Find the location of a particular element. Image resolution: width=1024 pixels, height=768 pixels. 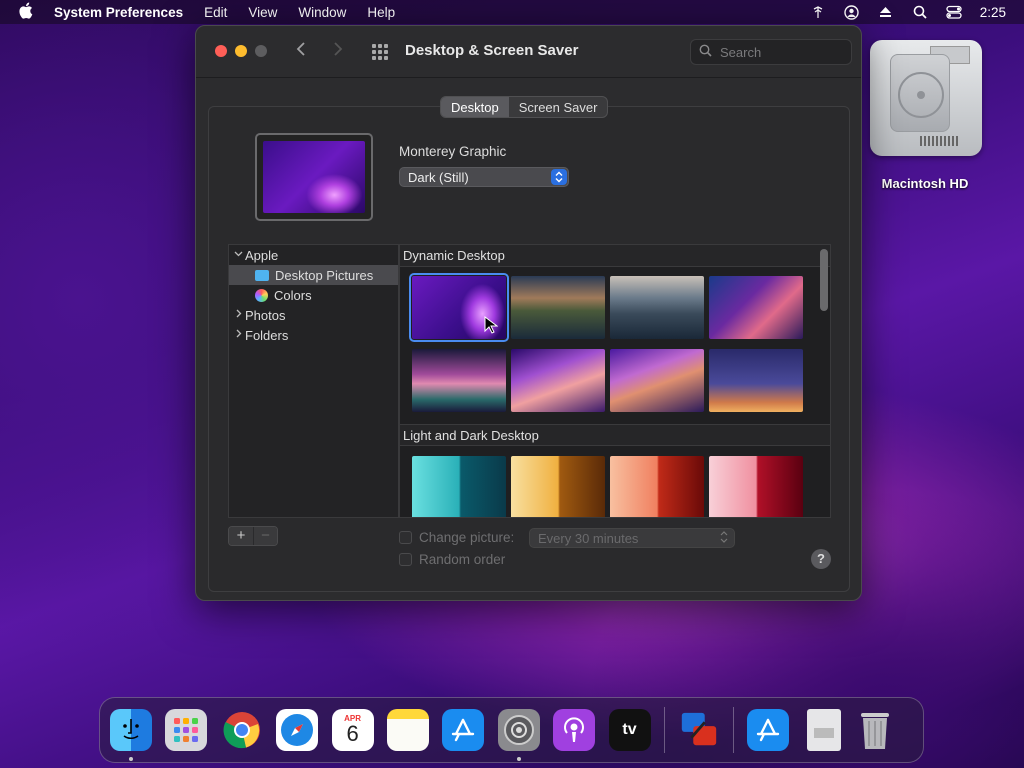

menu-edit: Edit is located at coordinates (215, 12).